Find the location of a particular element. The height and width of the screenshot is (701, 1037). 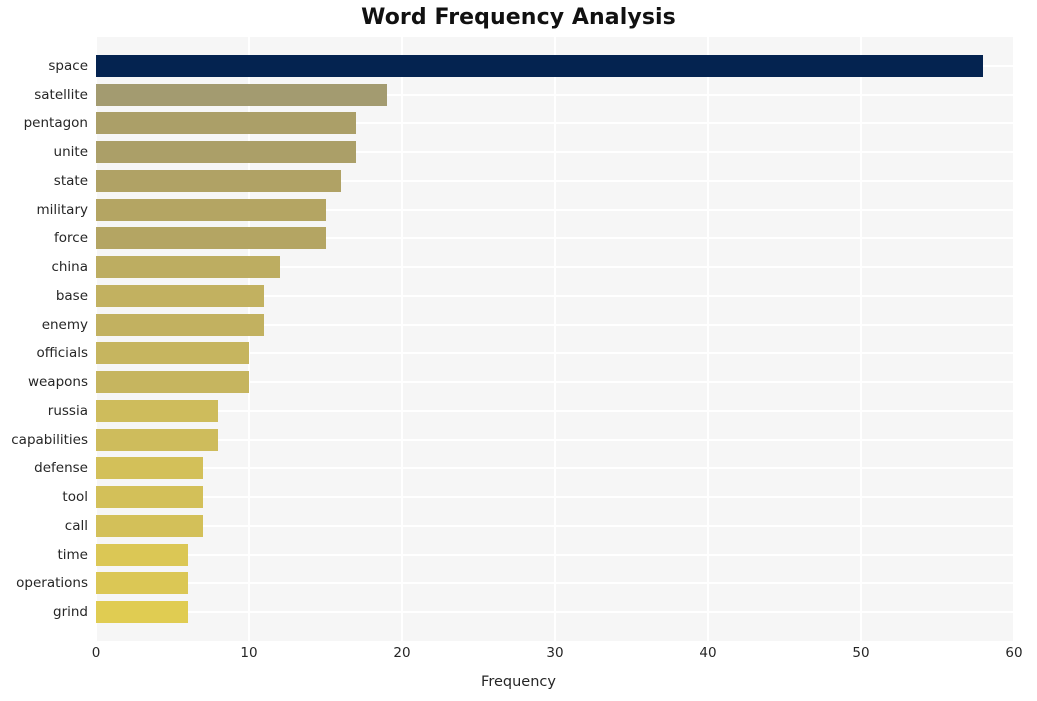

x-axis-tick-label: 0 is located at coordinates (96, 653).